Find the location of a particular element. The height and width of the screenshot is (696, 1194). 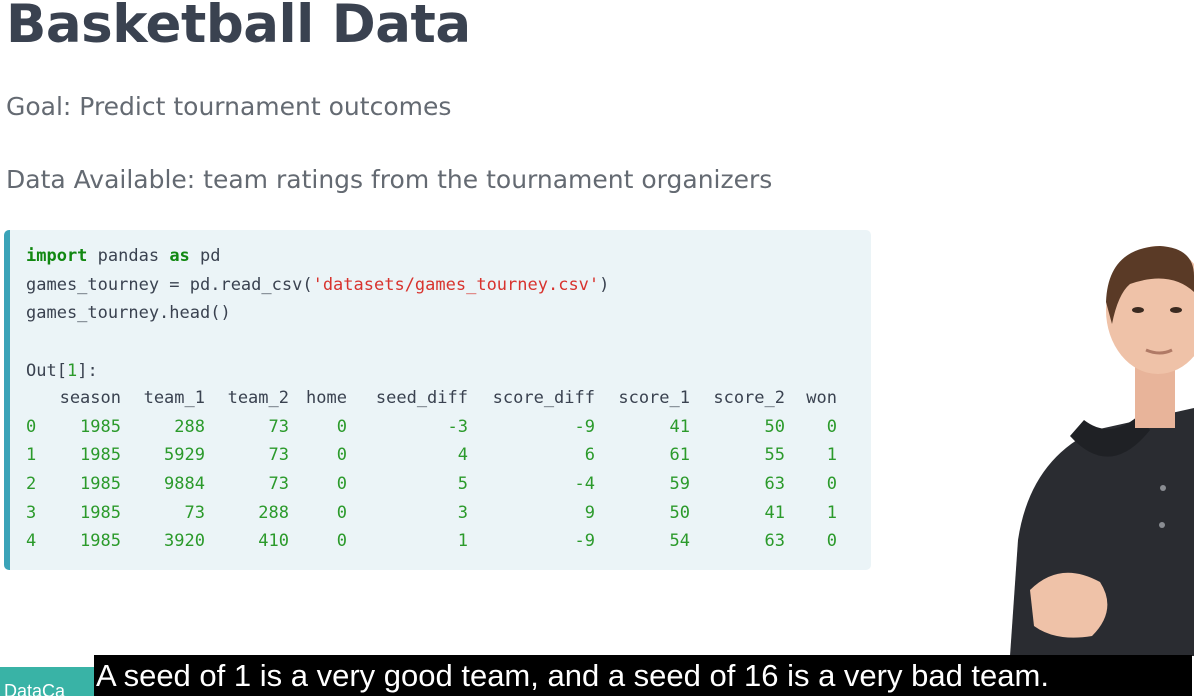

out-label-pre: Out[ is located at coordinates (46, 370).